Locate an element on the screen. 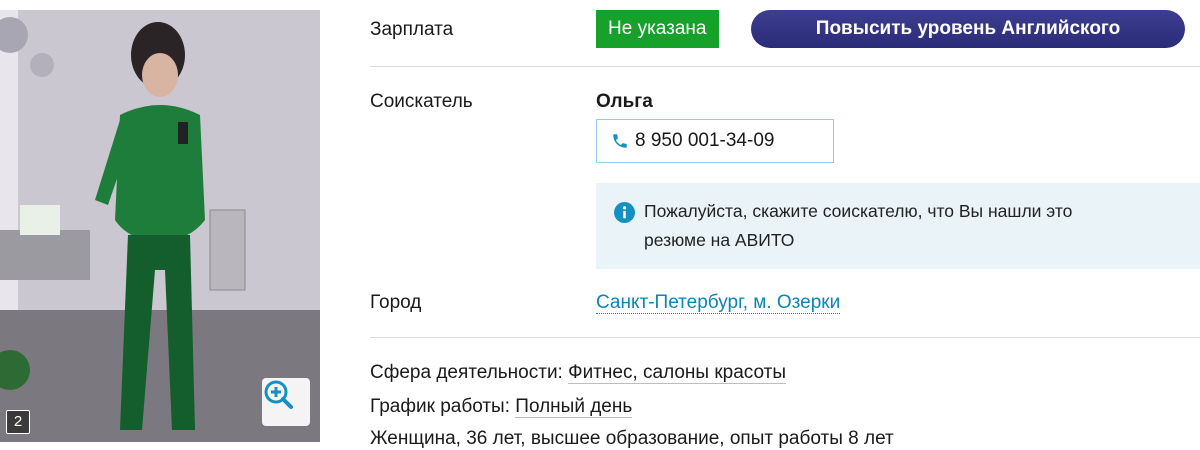 This screenshot has width=1200, height=450. phone-button: 8 950 001-34-09 is located at coordinates (715, 141).